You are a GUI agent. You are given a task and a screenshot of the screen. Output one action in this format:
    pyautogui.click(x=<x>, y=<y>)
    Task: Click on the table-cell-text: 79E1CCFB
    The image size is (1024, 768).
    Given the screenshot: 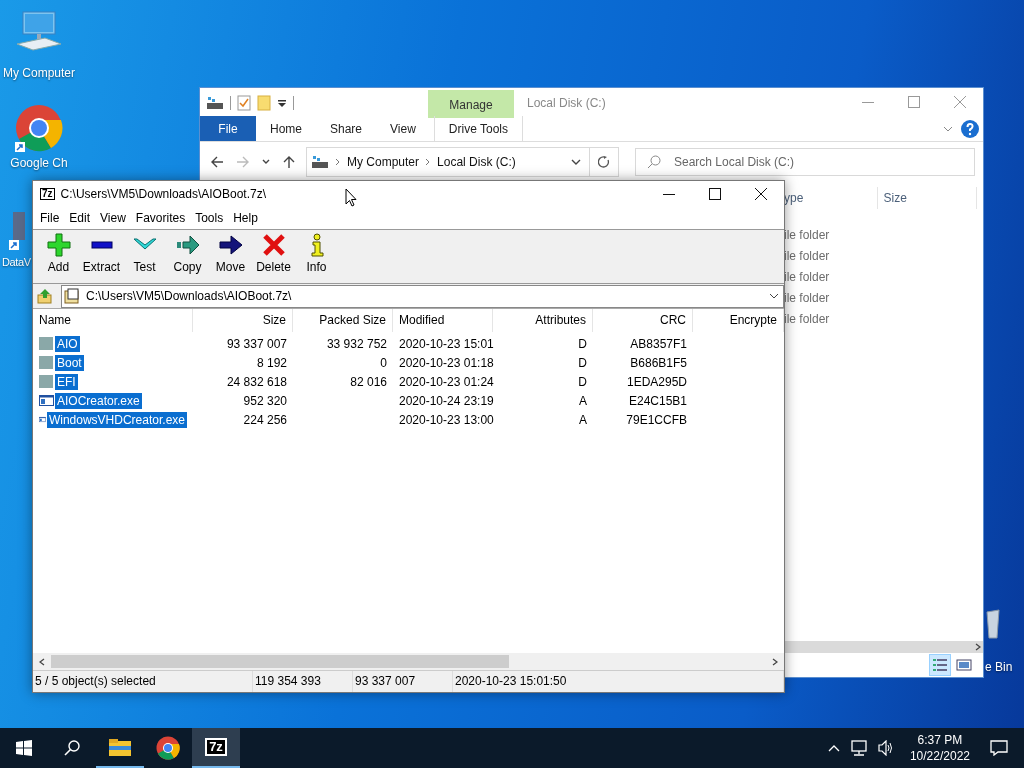 What is the action you would take?
    pyautogui.click(x=656, y=419)
    